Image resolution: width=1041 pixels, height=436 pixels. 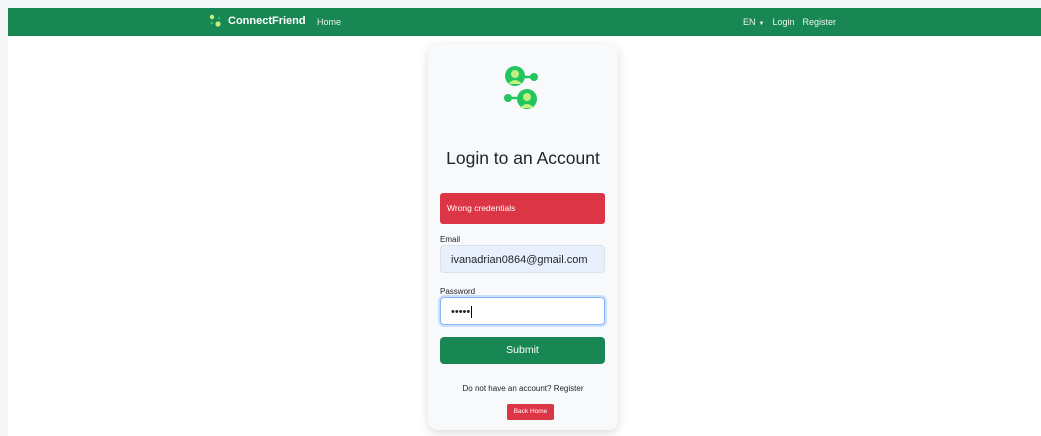 I want to click on nav-home-link: Home, so click(x=329, y=22).